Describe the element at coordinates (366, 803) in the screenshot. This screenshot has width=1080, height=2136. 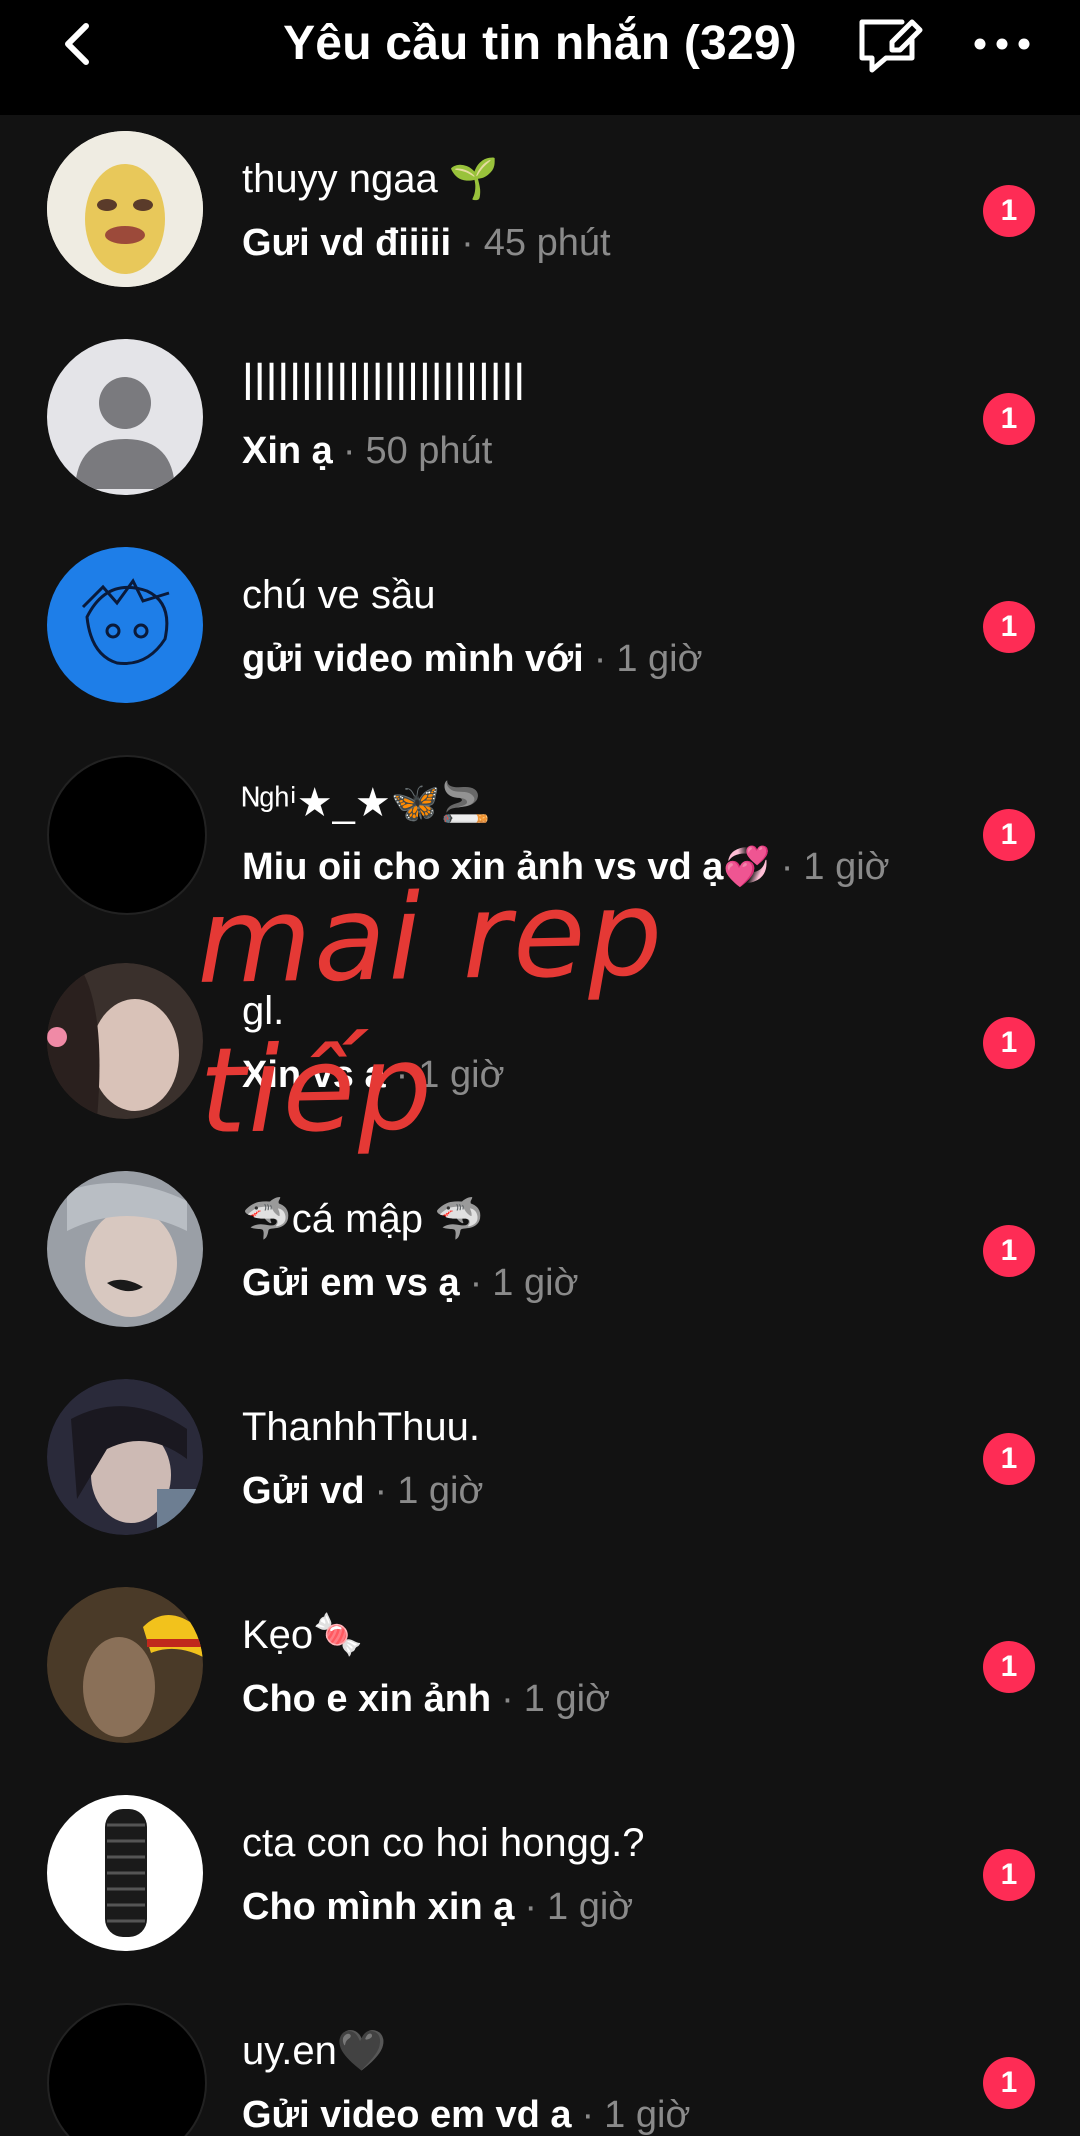
I see `username: ᴺᵍʰⁱ★_★🦋🚬` at that location.